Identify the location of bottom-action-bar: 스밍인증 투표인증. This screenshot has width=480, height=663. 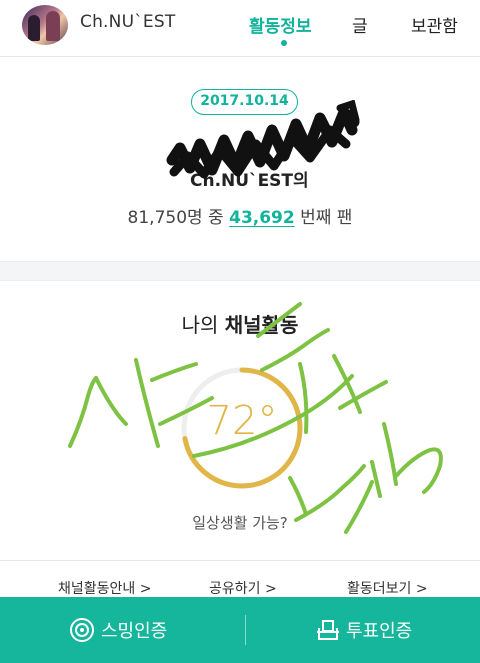
(240, 630).